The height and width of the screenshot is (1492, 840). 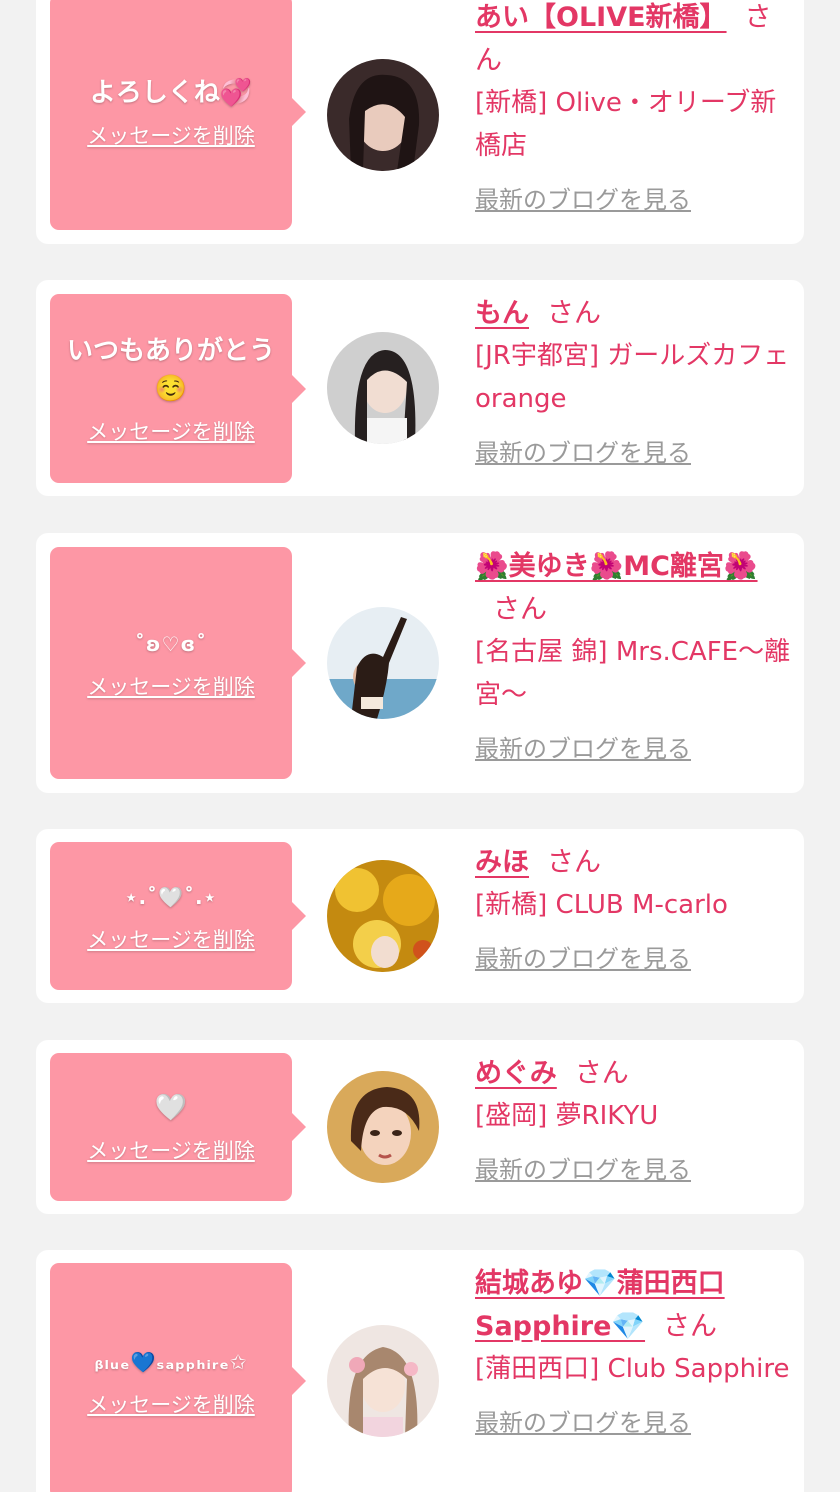 I want to click on cast-name-link: めぐみ, so click(x=516, y=1073).